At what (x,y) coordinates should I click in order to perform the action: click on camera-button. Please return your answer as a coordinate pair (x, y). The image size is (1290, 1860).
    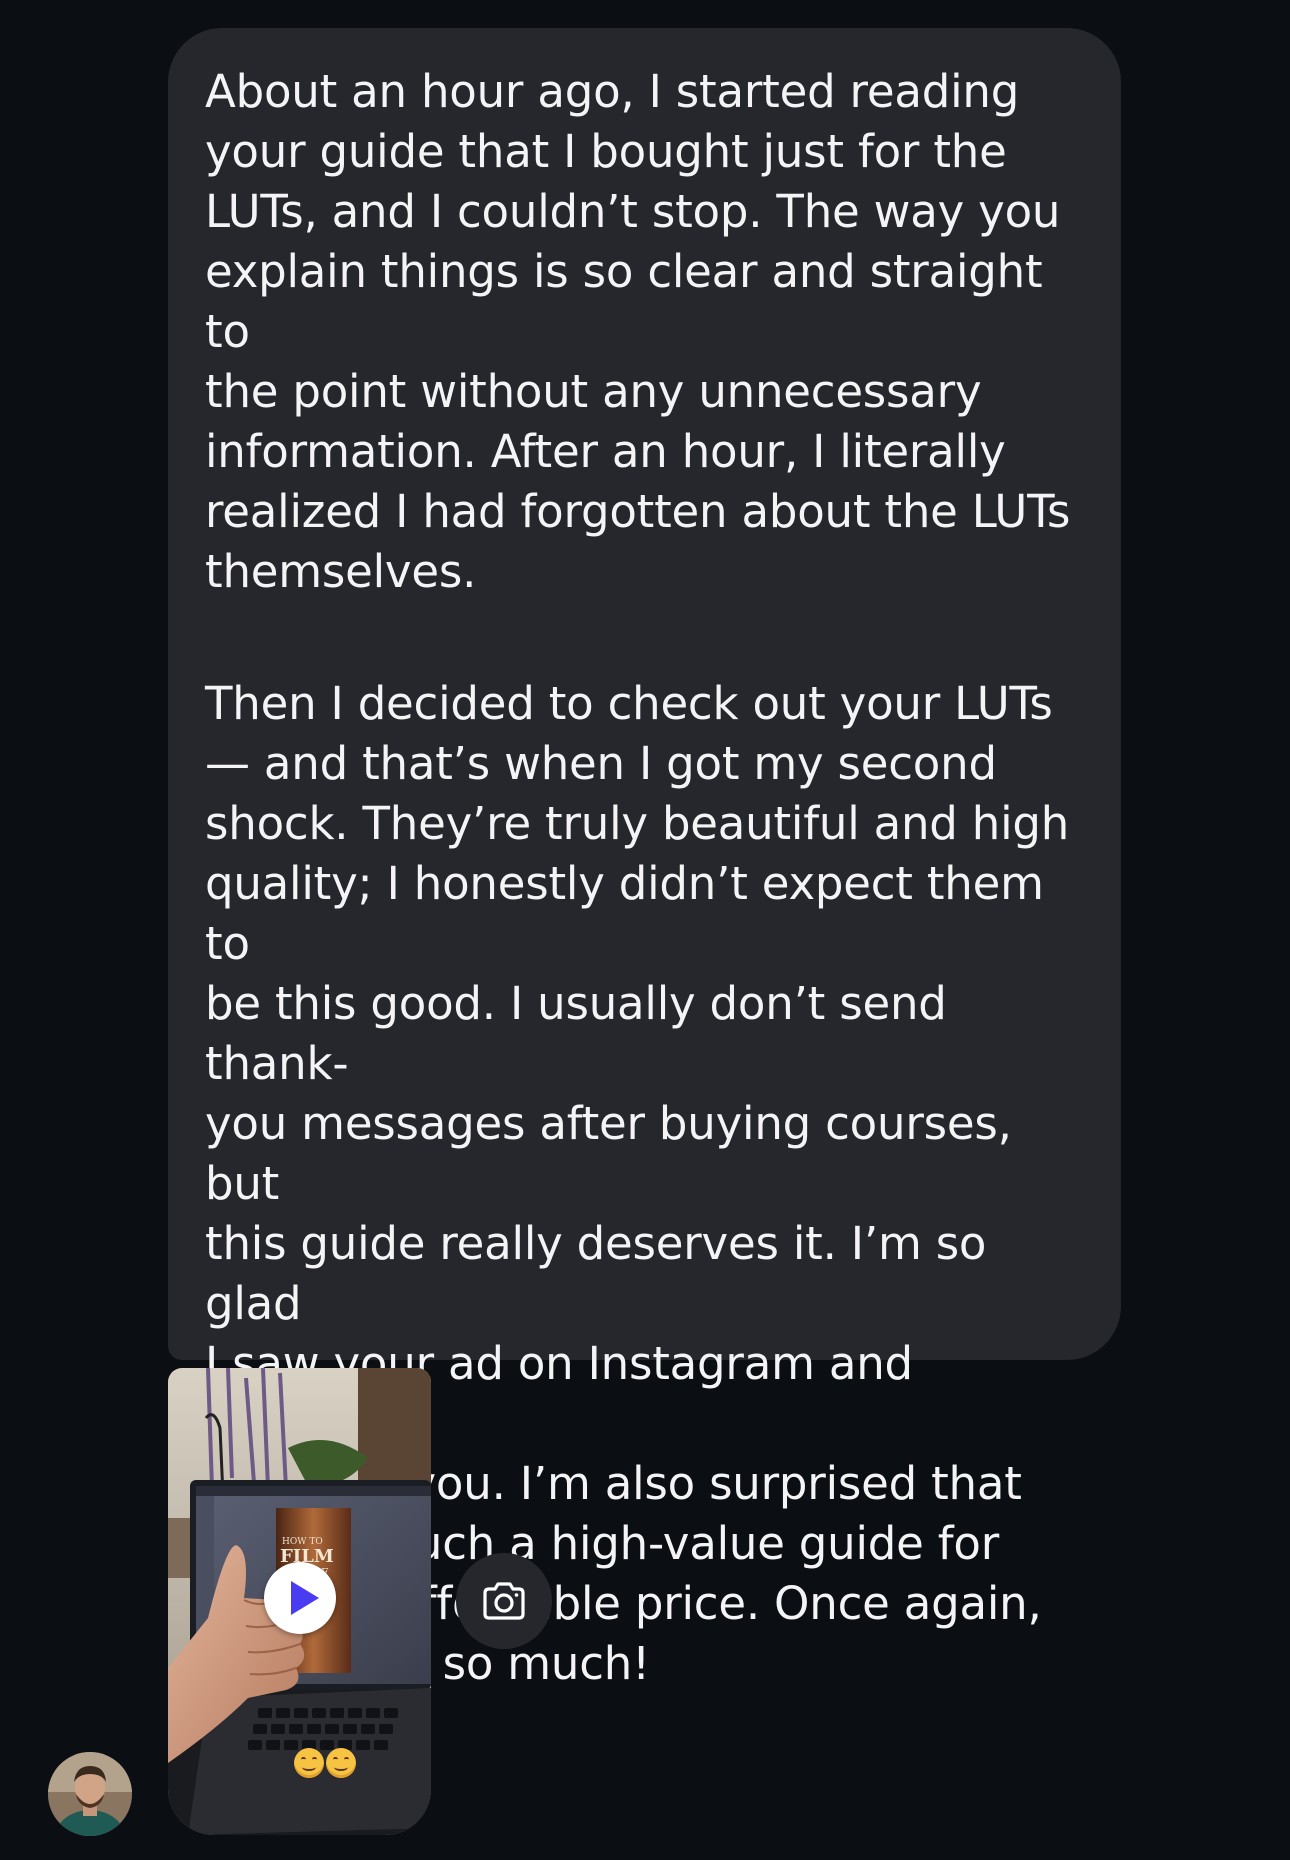
    Looking at the image, I should click on (504, 1601).